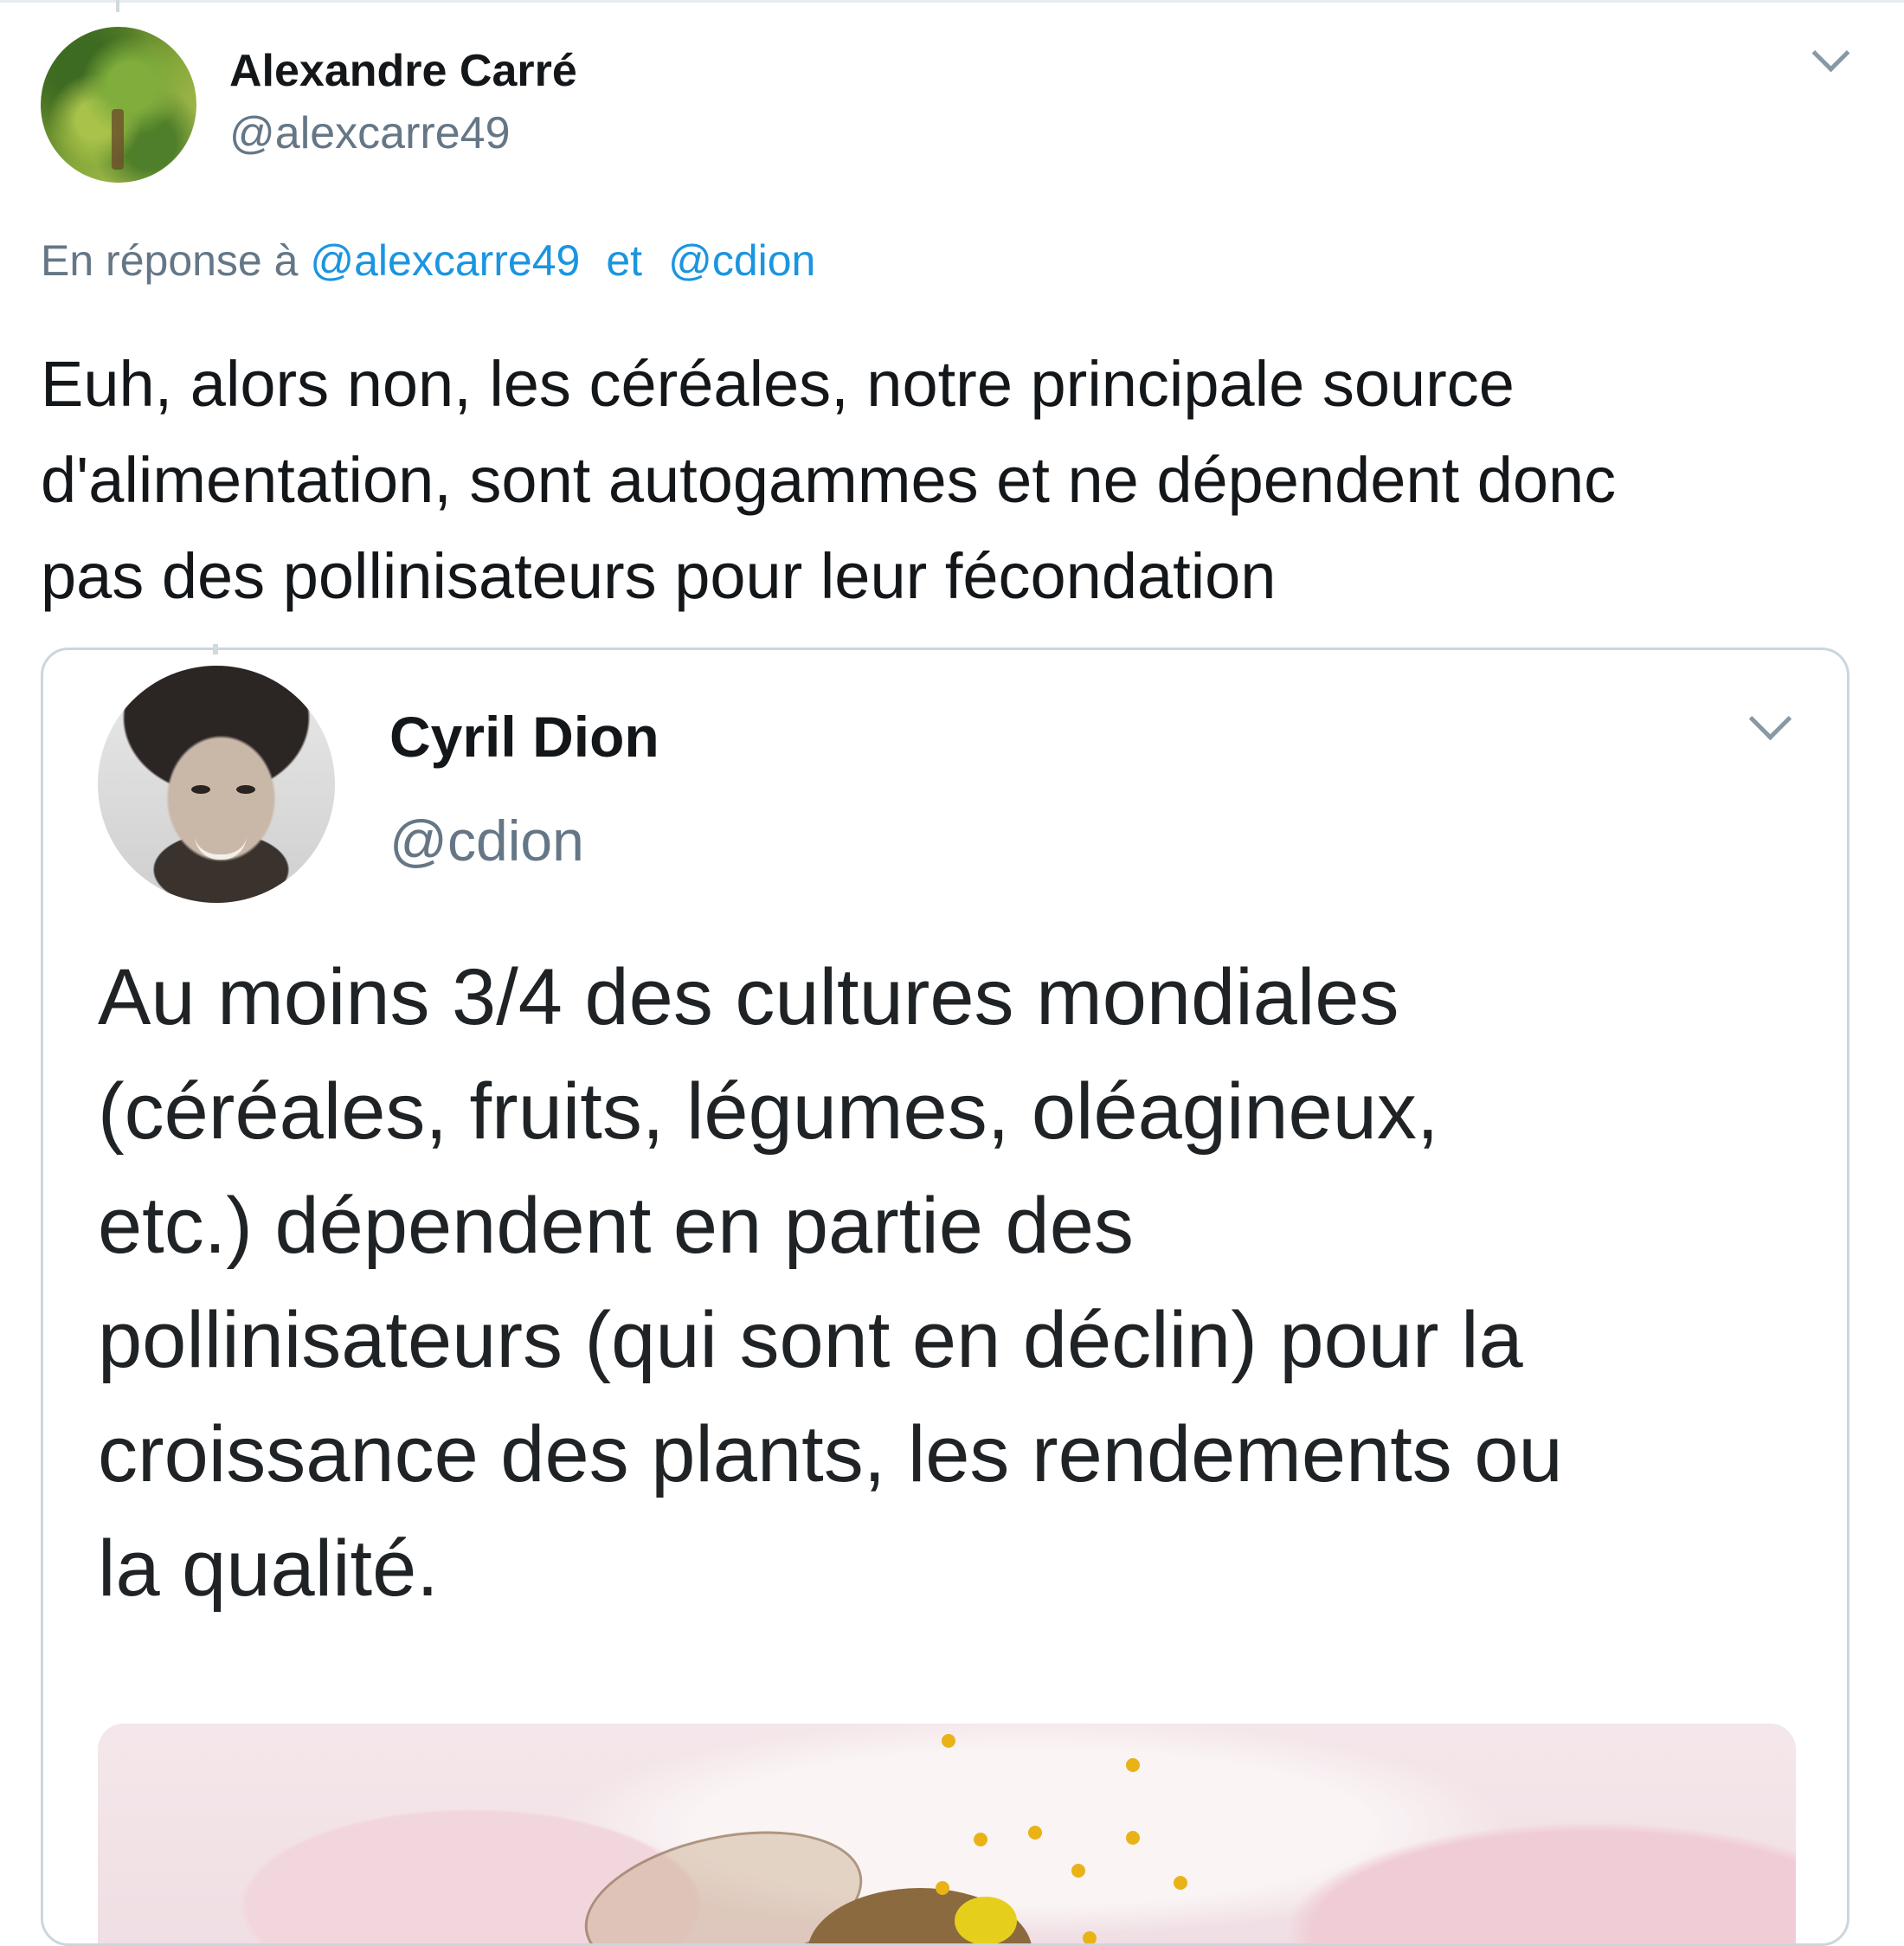  I want to click on quoted-author-handle: @cdion, so click(486, 840).